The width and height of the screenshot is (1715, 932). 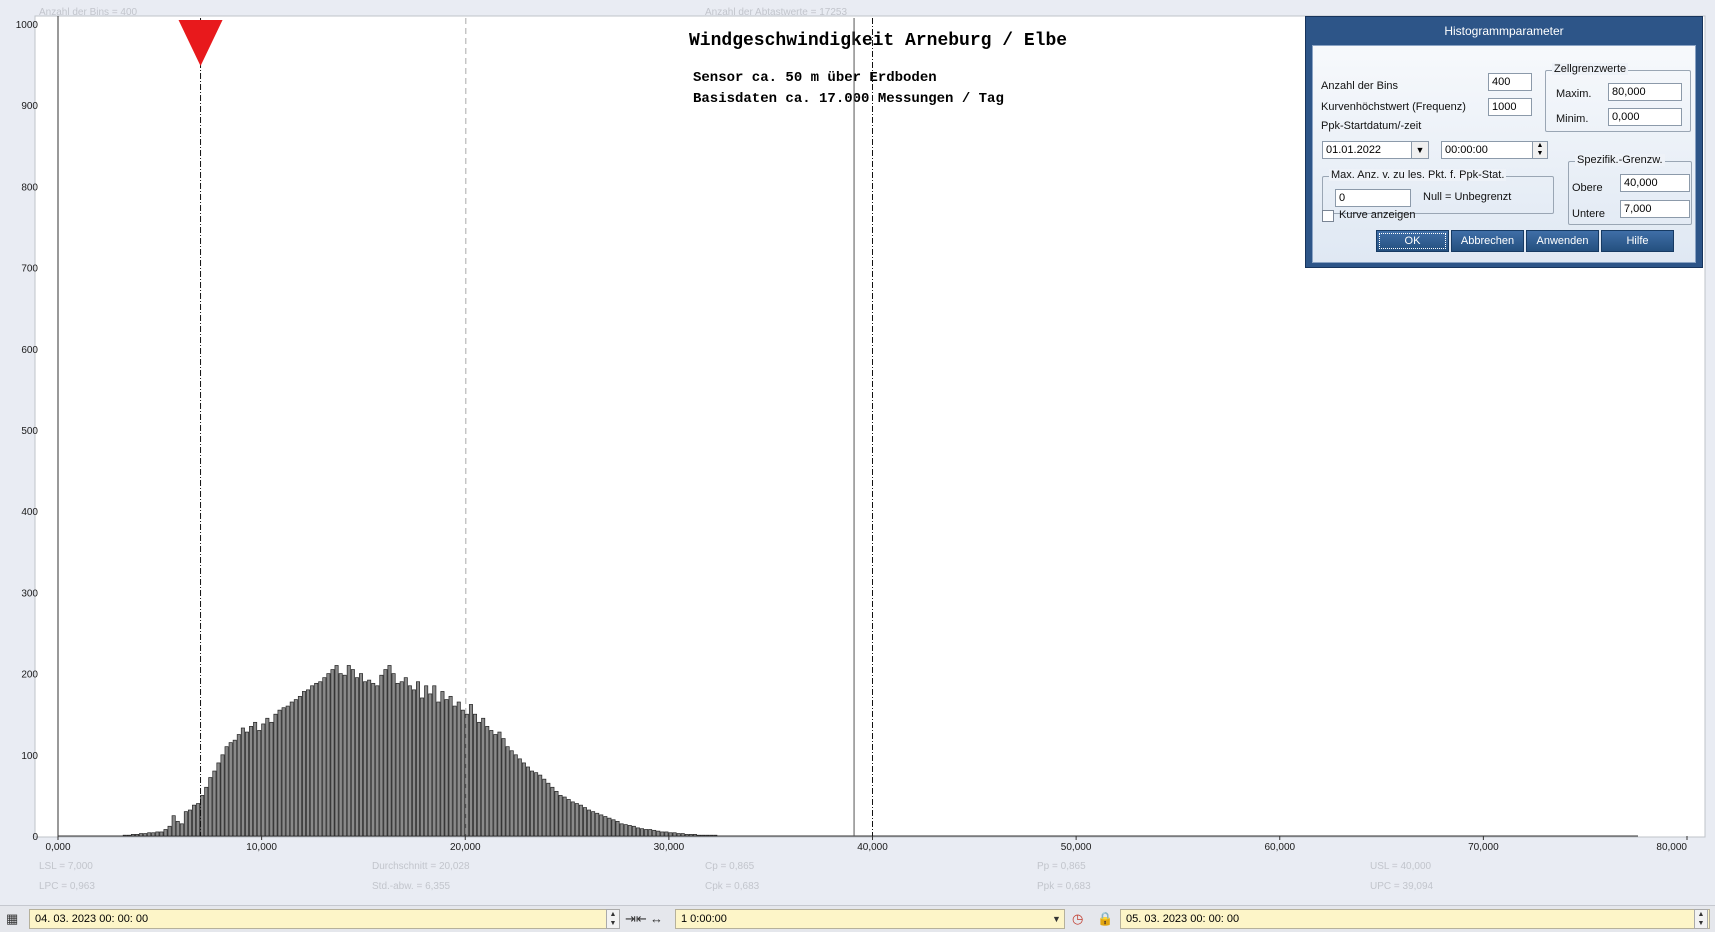 What do you see at coordinates (1562, 241) in the screenshot?
I see `apply-button: Anwenden` at bounding box center [1562, 241].